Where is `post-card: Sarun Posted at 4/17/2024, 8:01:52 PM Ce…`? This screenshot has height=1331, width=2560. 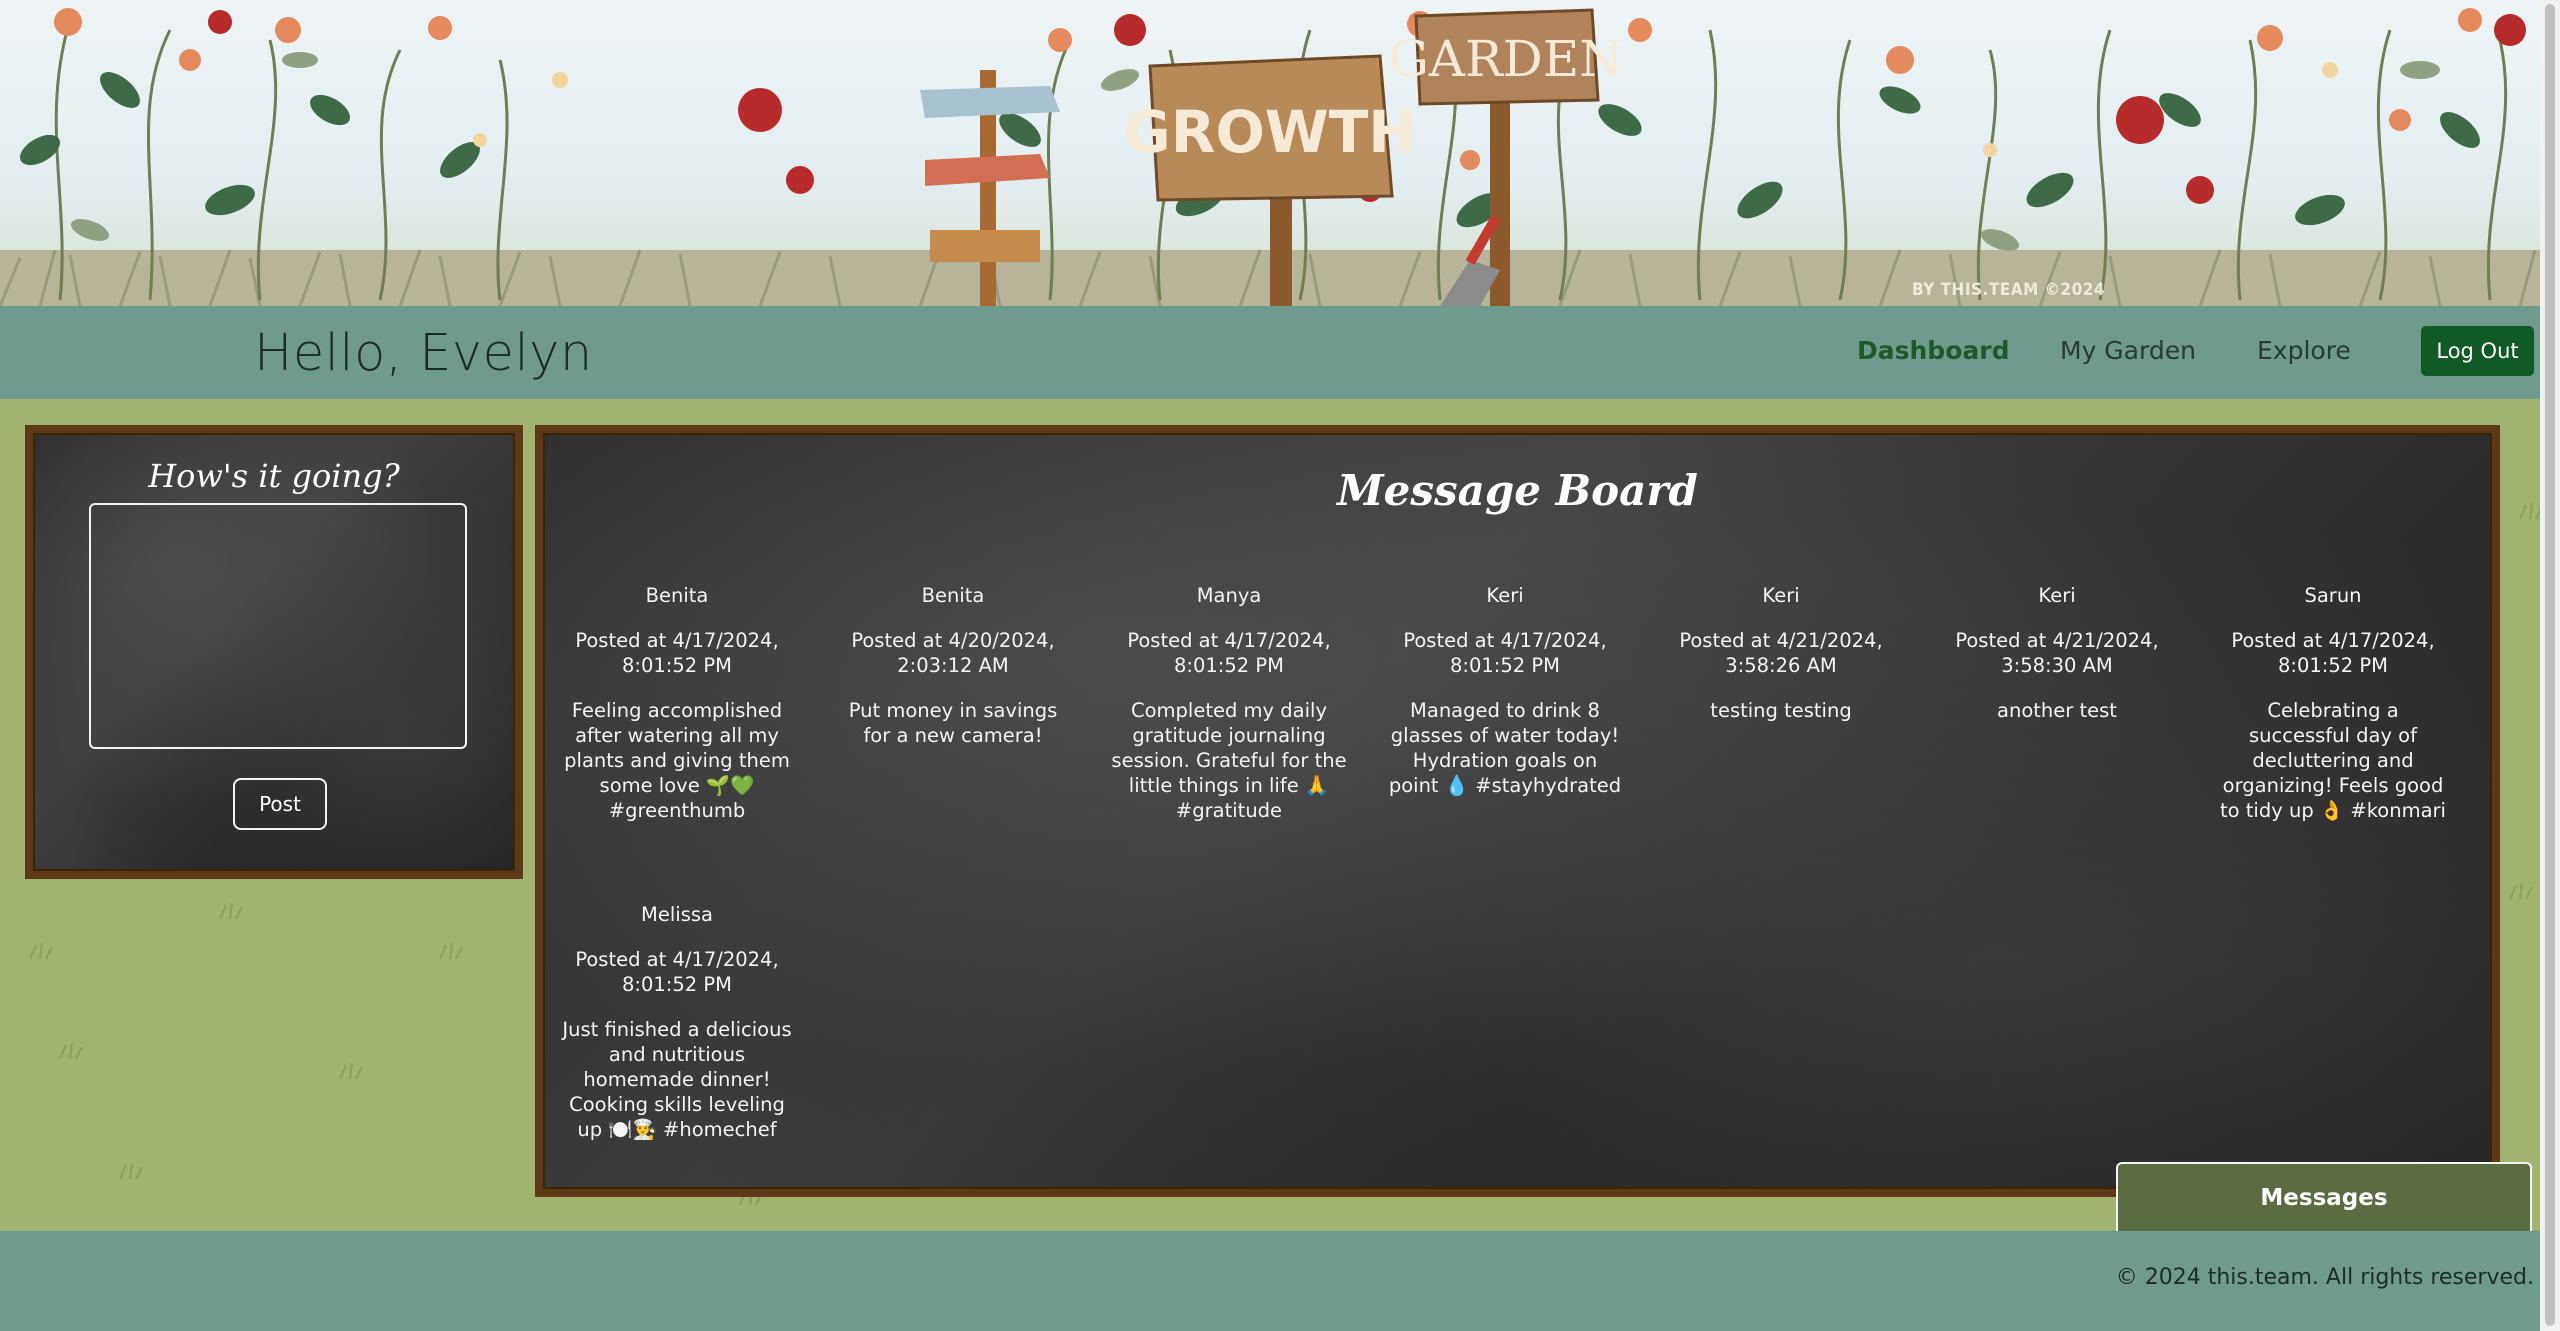
post-card: Sarun Posted at 4/17/2024, 8:01:52 PM Ce… is located at coordinates (2333, 703).